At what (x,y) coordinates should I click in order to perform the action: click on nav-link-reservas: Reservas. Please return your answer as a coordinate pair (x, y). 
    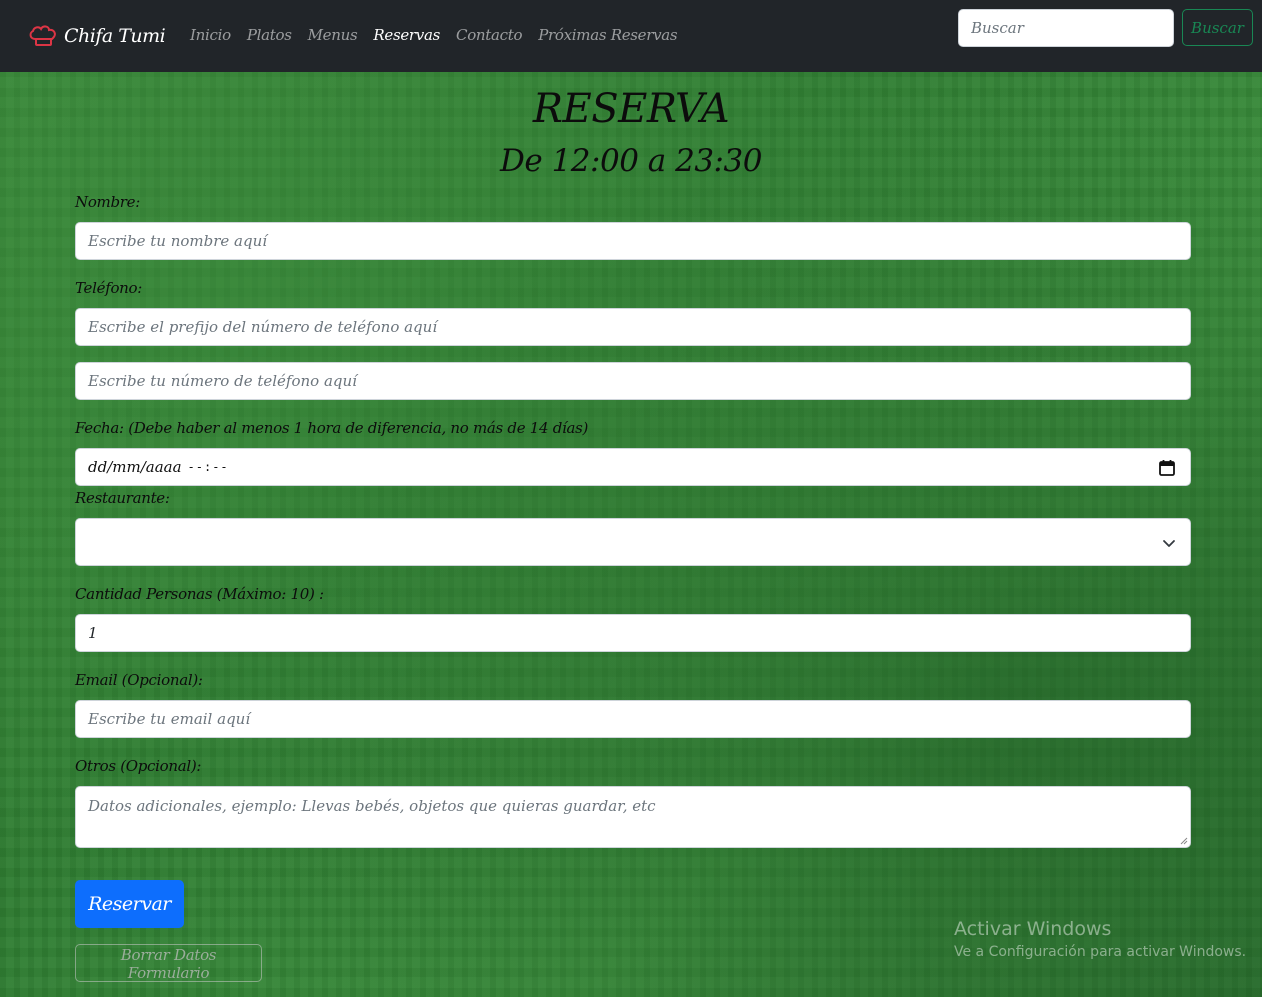
    Looking at the image, I should click on (406, 35).